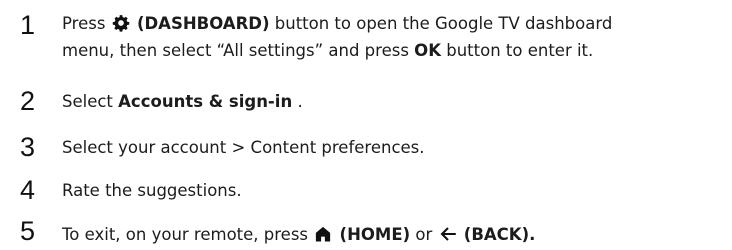  What do you see at coordinates (84, 23) in the screenshot?
I see `step-text-segment: Press` at bounding box center [84, 23].